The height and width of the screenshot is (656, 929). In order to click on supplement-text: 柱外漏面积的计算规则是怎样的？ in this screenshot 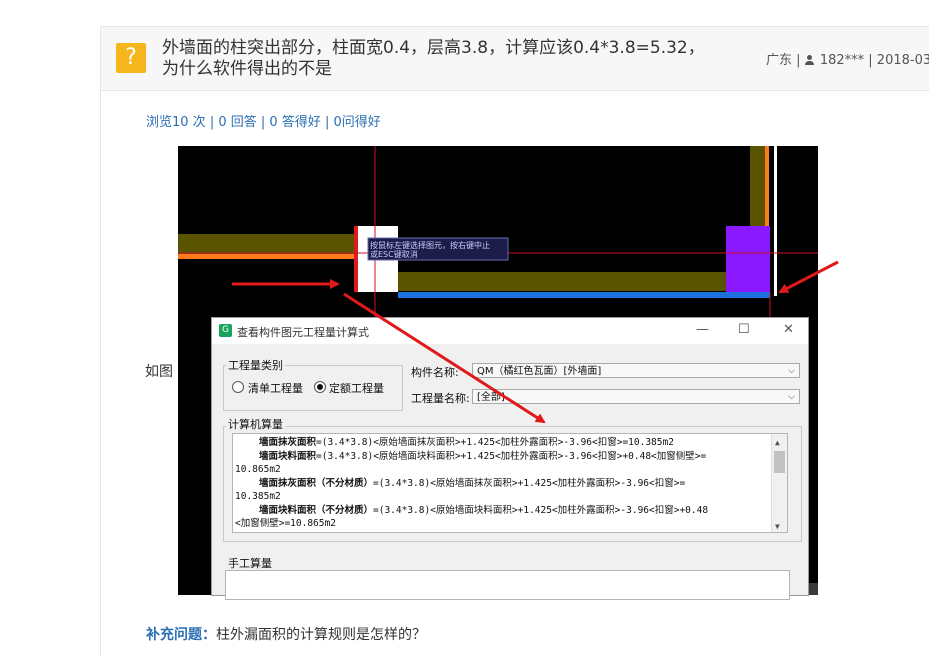, I will do `click(321, 635)`.